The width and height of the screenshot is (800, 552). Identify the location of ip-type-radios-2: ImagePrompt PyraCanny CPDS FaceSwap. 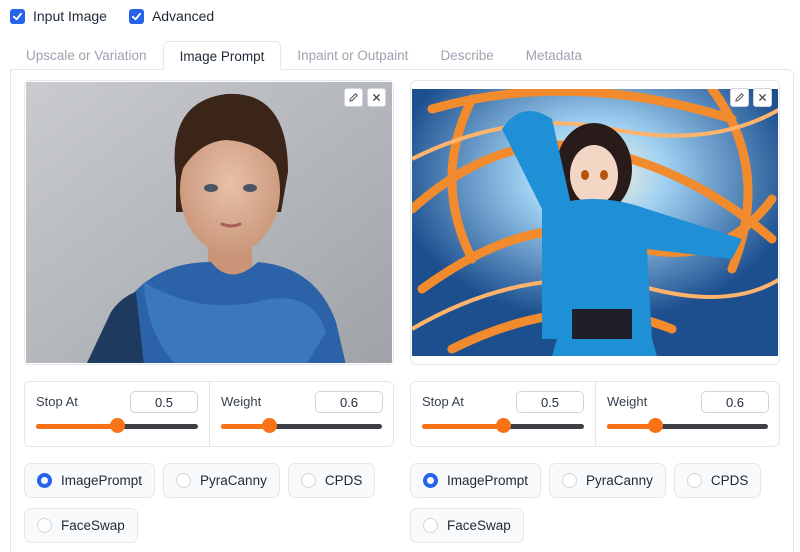
(600, 503).